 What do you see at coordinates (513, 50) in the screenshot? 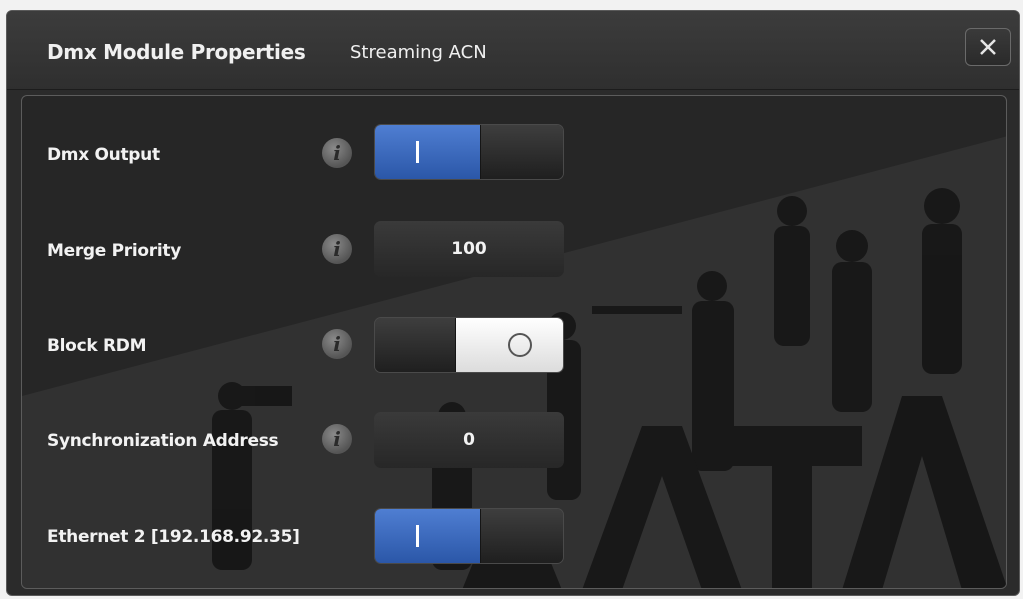
I see `dialog-titlebar: Dmx Module Properties Streaming ACN` at bounding box center [513, 50].